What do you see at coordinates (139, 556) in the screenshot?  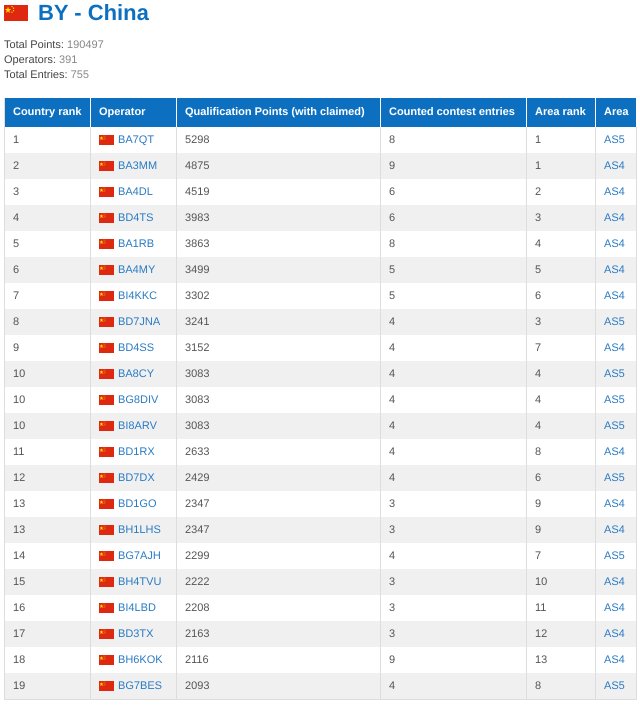 I see `operator-link: BG7AJH` at bounding box center [139, 556].